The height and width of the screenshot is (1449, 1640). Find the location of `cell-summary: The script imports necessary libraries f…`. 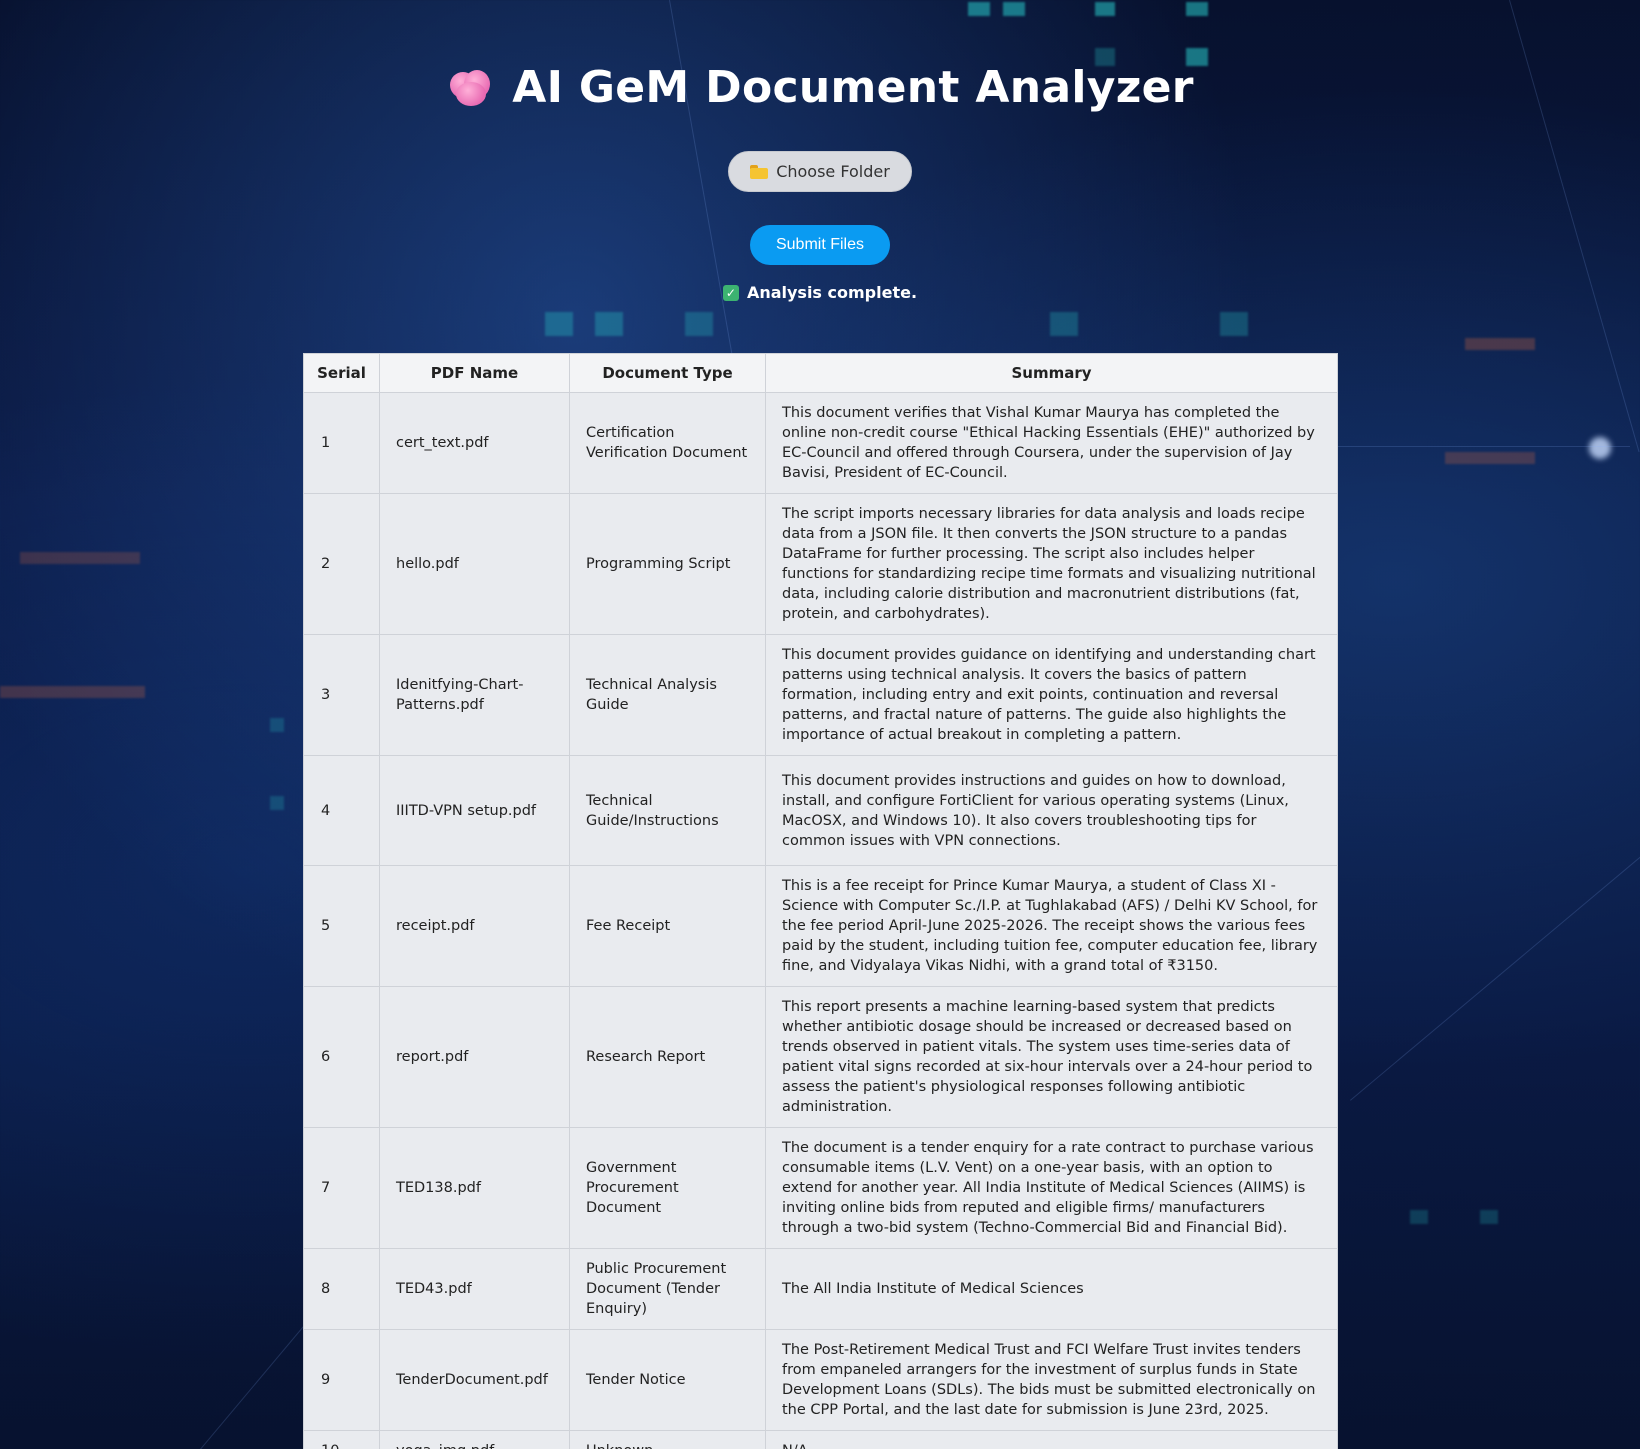

cell-summary: The script imports necessary libraries f… is located at coordinates (1051, 564).